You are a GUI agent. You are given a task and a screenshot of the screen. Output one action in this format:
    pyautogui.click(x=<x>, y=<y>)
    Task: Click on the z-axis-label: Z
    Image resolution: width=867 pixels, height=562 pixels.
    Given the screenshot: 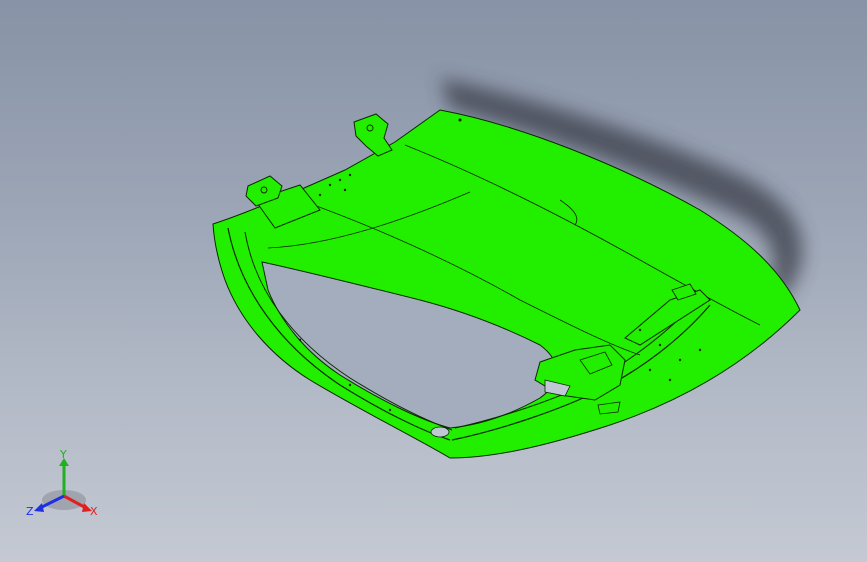 What is the action you would take?
    pyautogui.click(x=30, y=511)
    